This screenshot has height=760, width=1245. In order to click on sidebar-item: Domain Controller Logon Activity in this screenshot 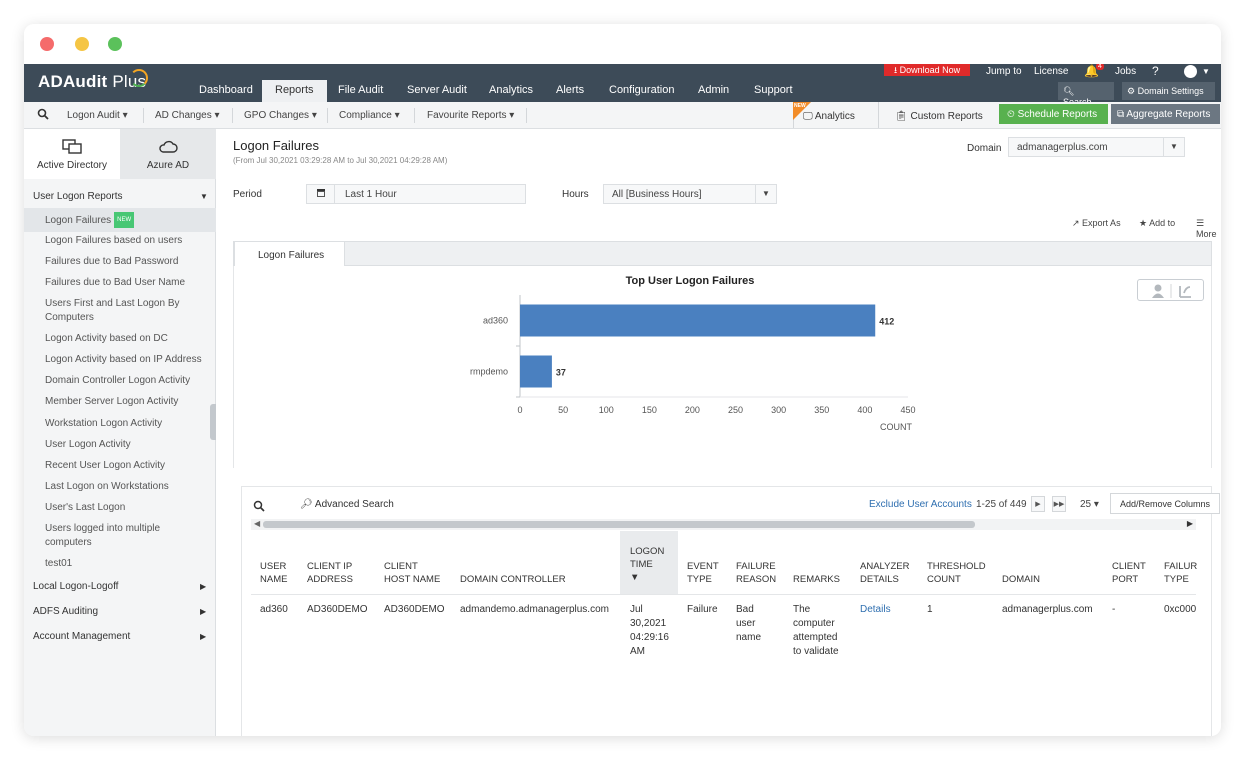, I will do `click(127, 381)`.